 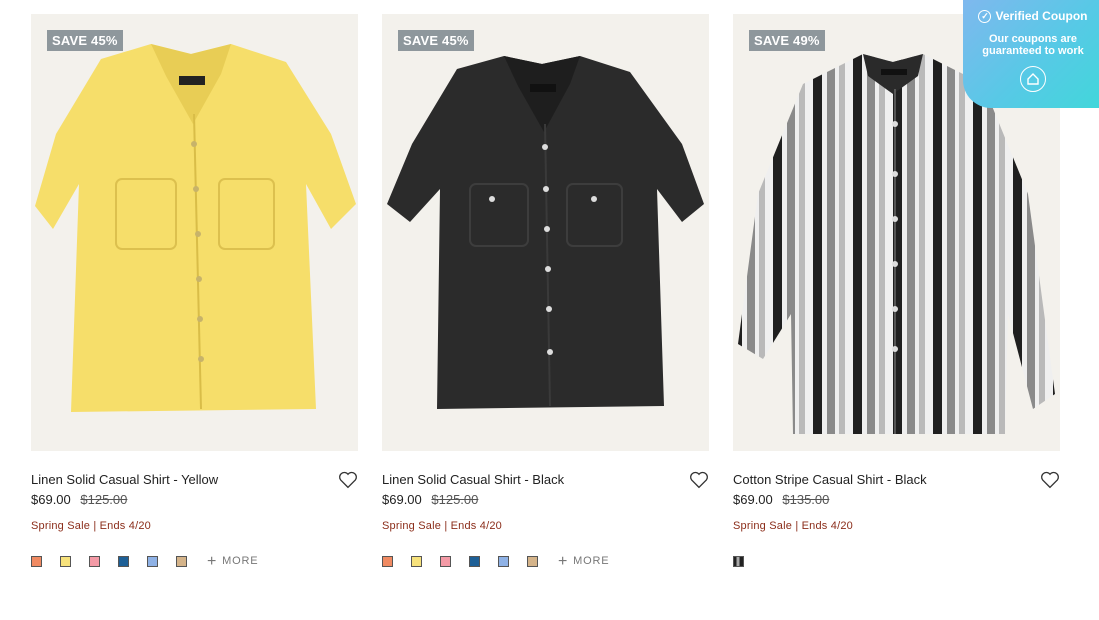 I want to click on coupon-title-text: Verified Coupon, so click(x=1041, y=16).